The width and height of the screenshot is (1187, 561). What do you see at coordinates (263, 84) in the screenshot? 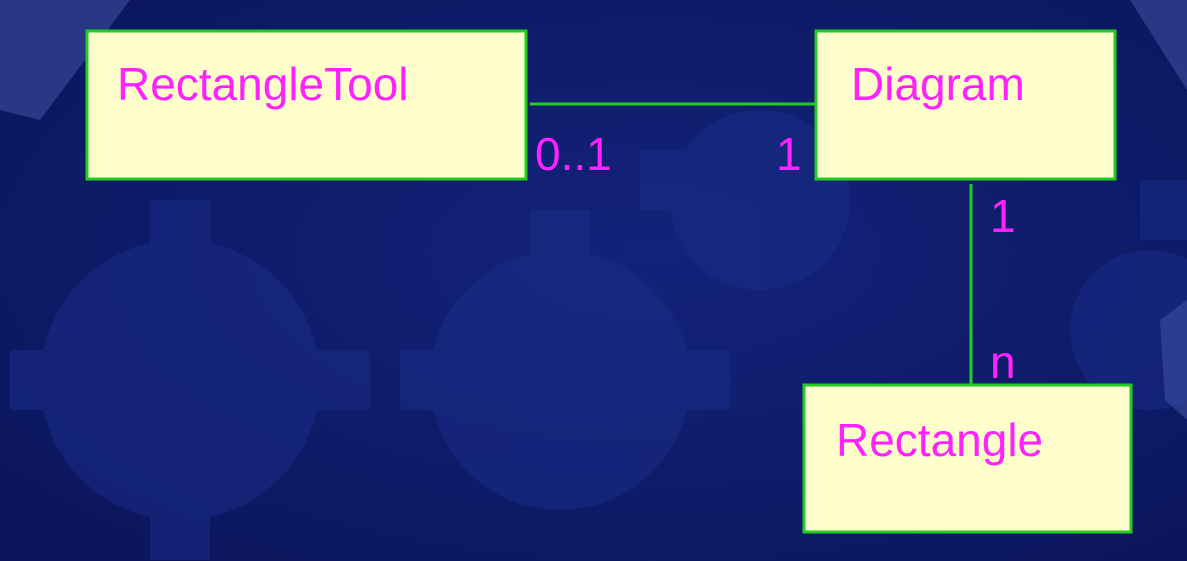
I see `class-name-rectangletool: RectangleTool` at bounding box center [263, 84].